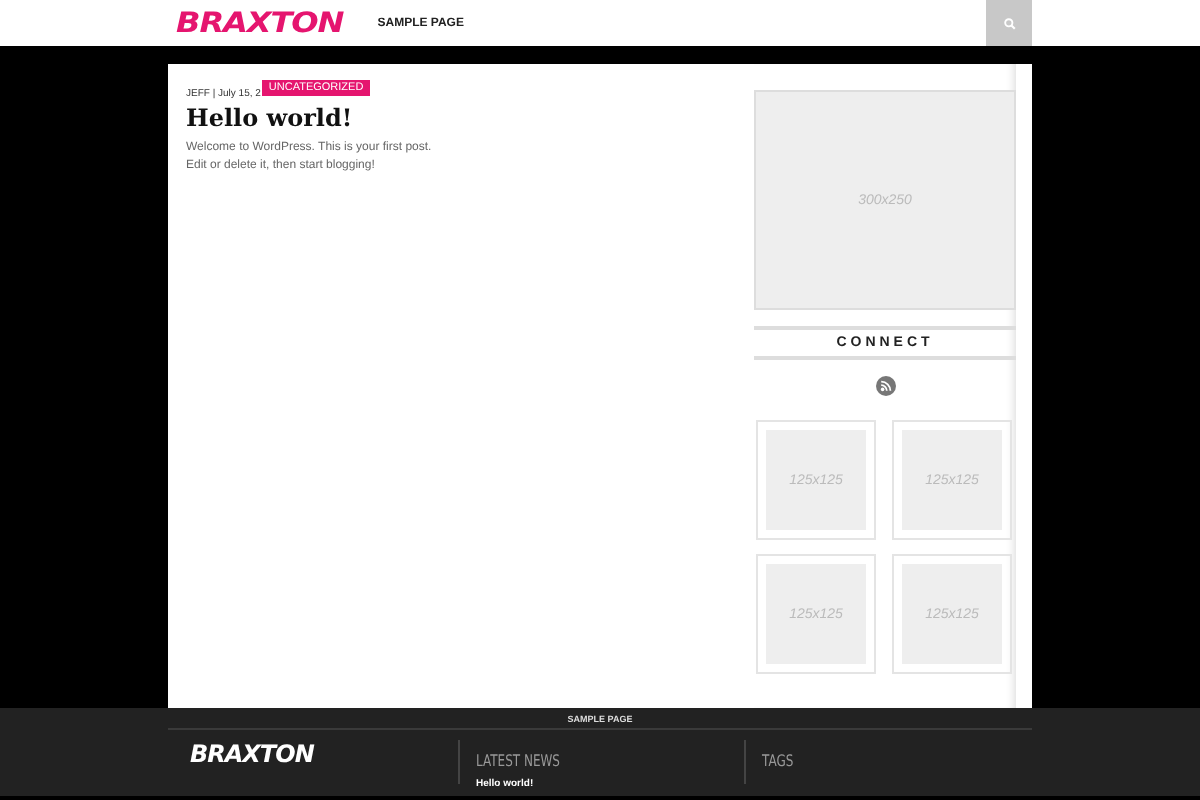  I want to click on footer-logo: BRAXTON, so click(252, 754).